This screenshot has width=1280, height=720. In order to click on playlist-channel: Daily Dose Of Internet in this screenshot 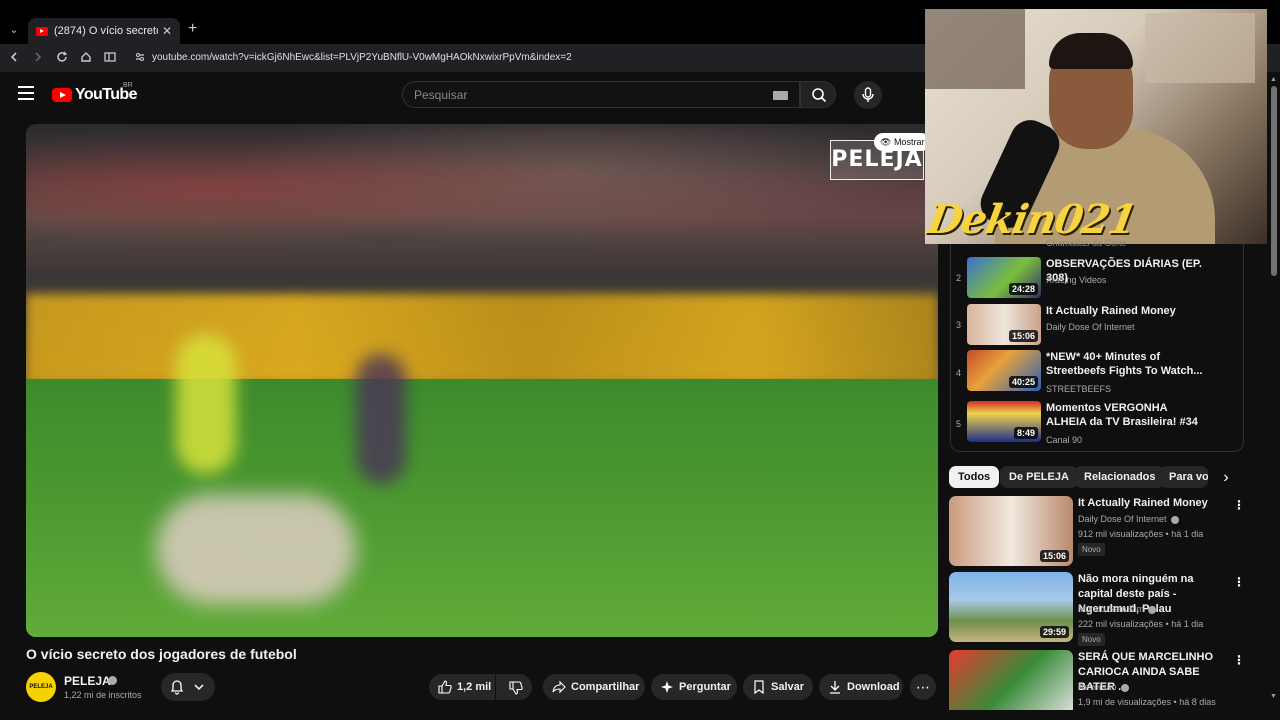, I will do `click(1090, 327)`.